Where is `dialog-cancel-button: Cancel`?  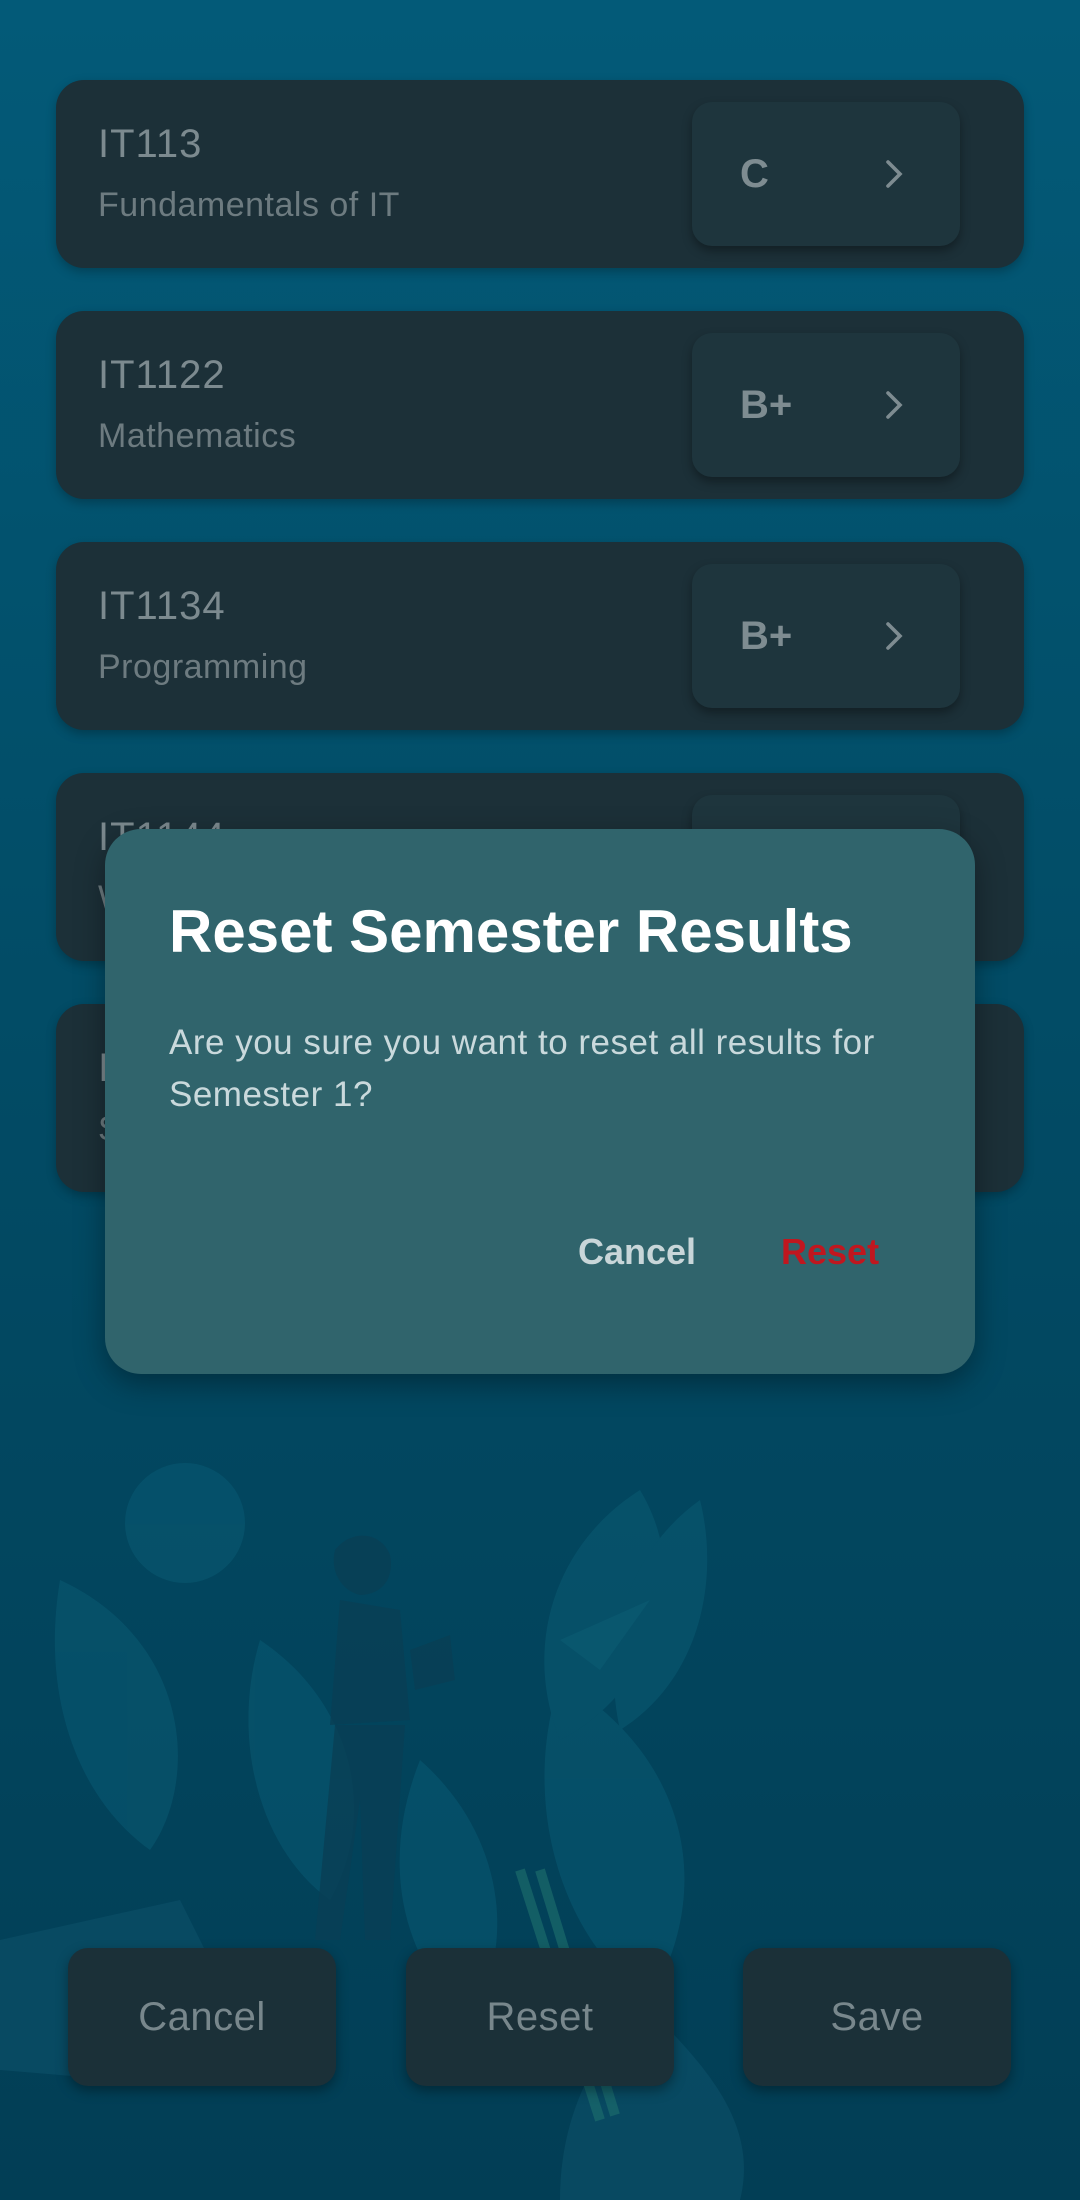 dialog-cancel-button: Cancel is located at coordinates (637, 1252).